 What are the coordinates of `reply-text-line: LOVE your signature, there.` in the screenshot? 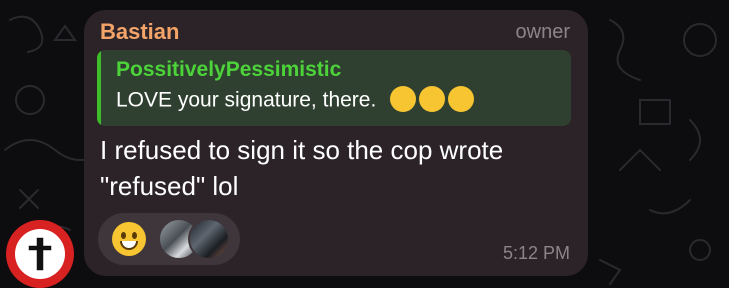 It's located at (296, 100).